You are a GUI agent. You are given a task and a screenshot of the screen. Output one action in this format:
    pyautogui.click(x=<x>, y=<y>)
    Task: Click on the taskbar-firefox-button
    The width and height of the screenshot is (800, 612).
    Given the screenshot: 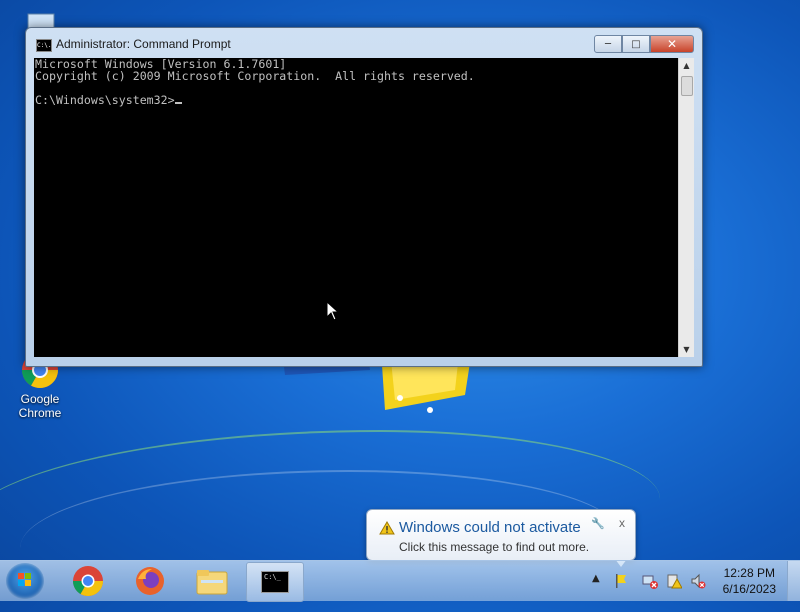 What is the action you would take?
    pyautogui.click(x=150, y=581)
    